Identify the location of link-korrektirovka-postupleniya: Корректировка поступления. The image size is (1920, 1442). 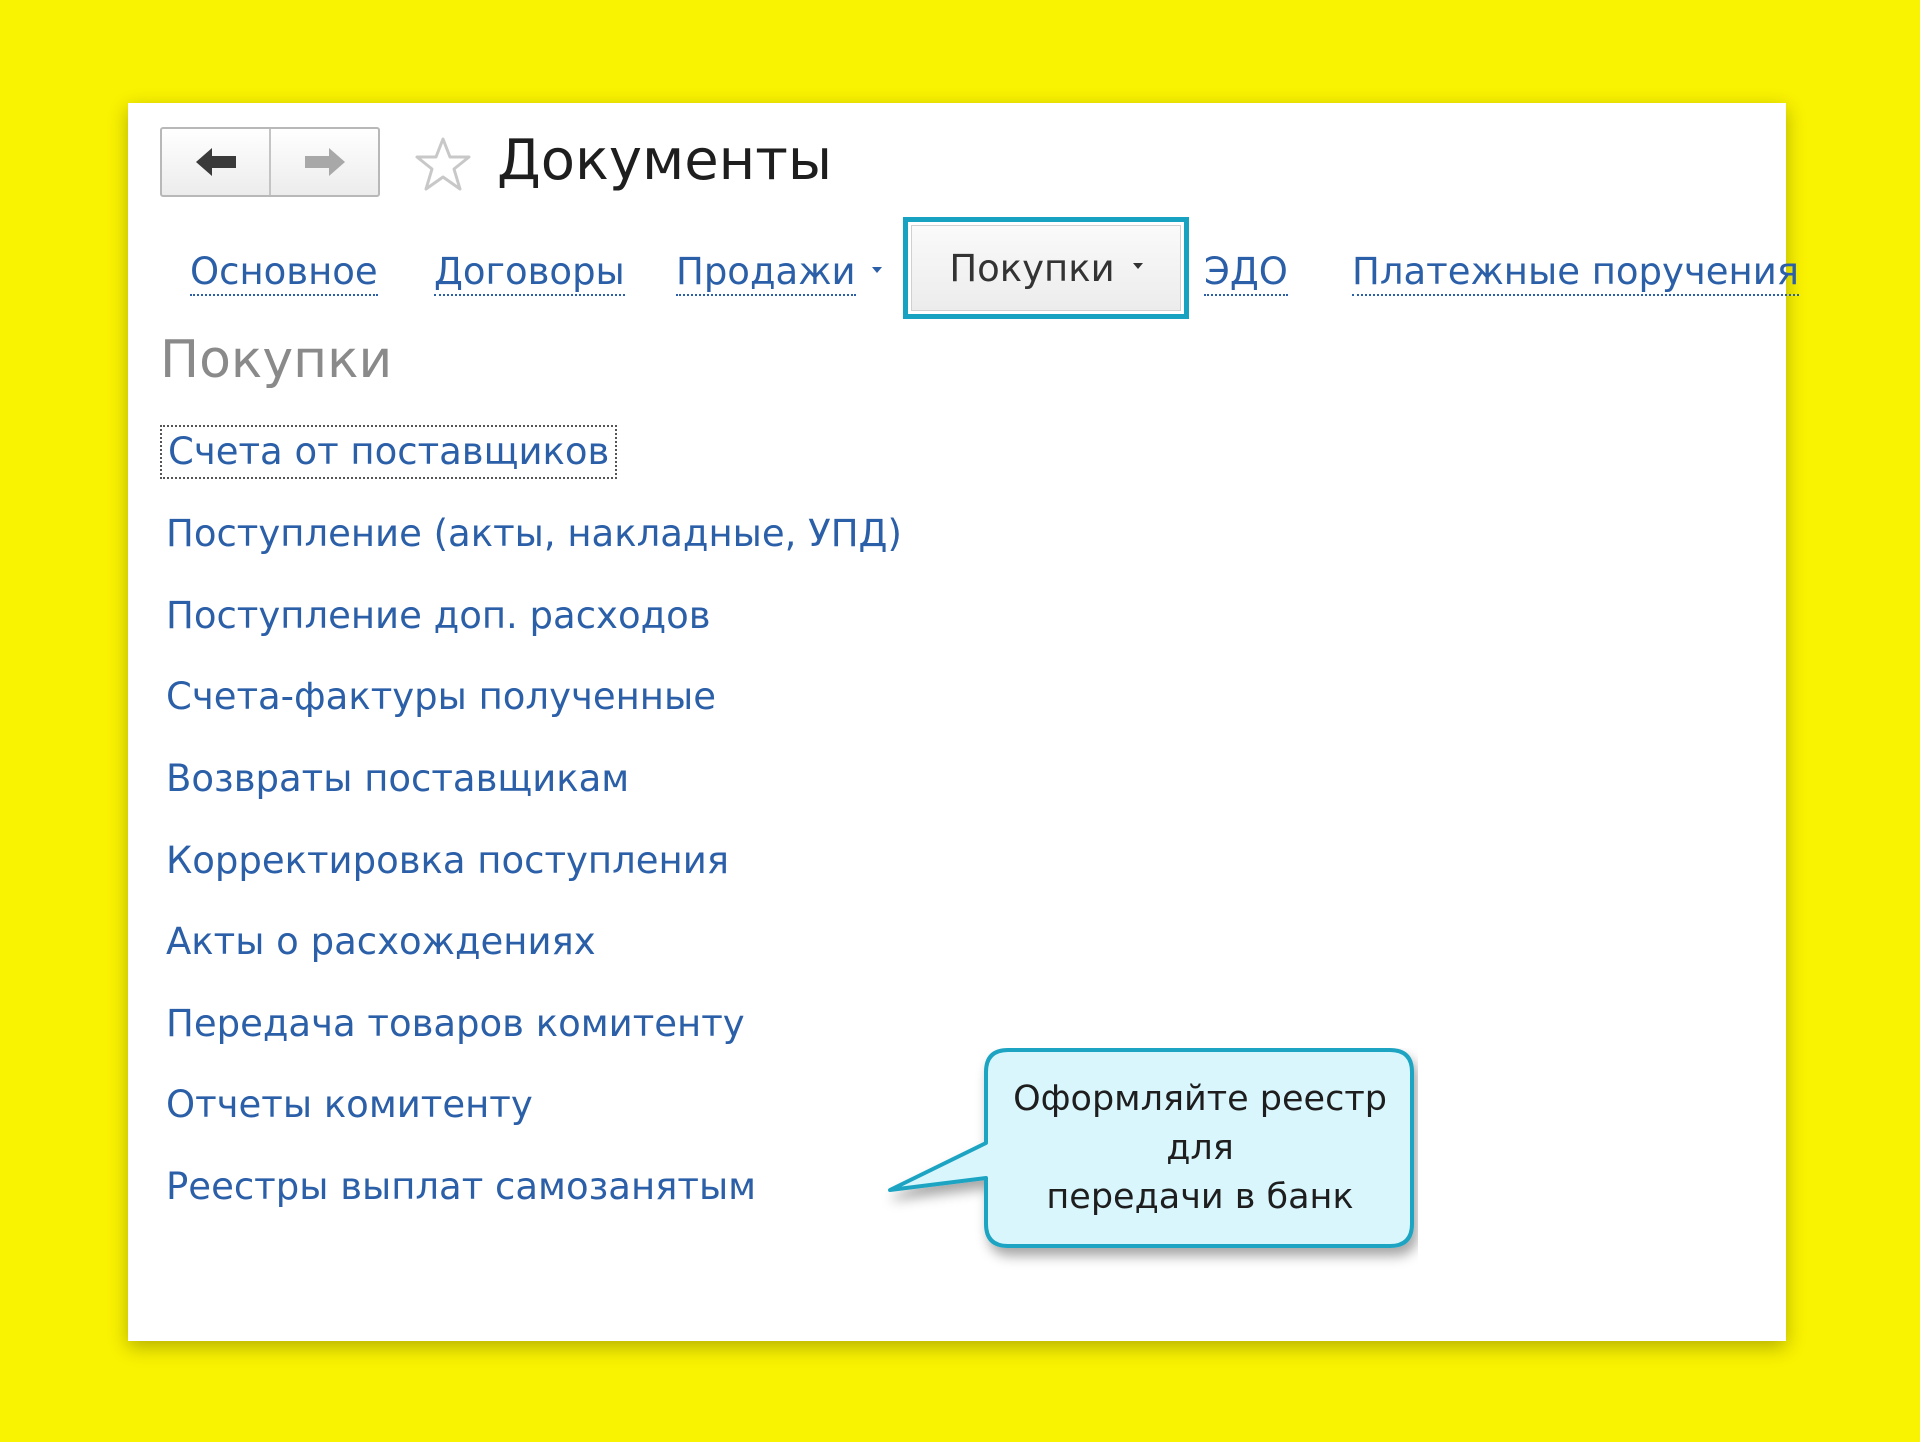
(447, 861).